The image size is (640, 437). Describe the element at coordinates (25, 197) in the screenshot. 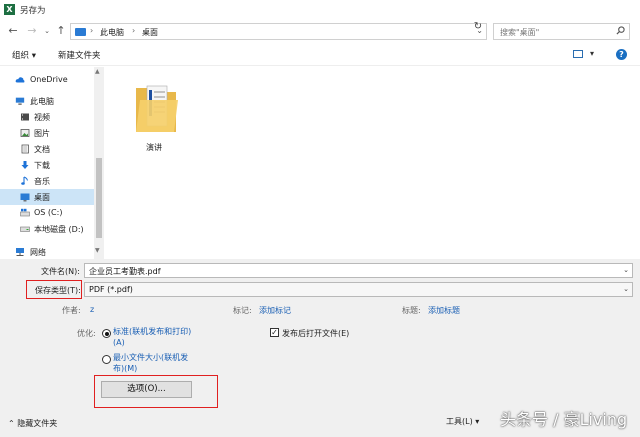

I see `desktop-icon` at that location.